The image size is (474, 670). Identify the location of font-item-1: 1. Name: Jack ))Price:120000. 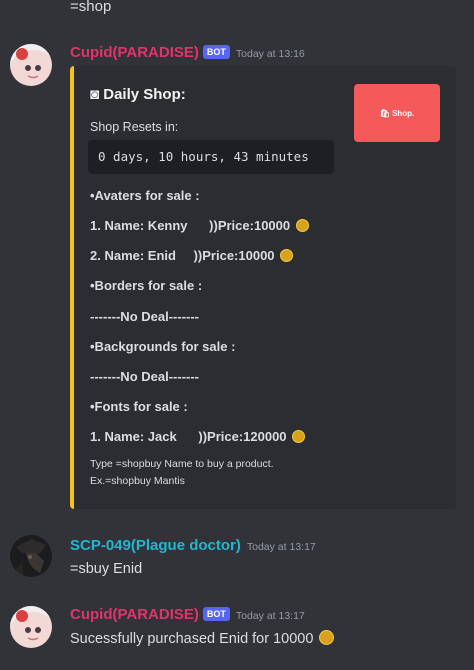
(198, 436).